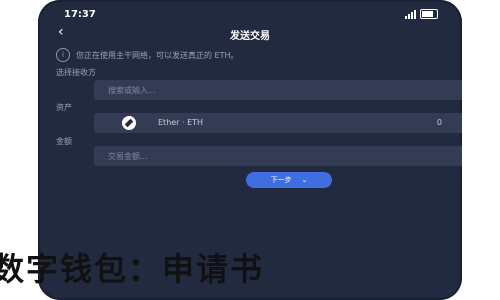 The width and height of the screenshot is (500, 300). Describe the element at coordinates (439, 122) in the screenshot. I see `asset-balance: 0` at that location.